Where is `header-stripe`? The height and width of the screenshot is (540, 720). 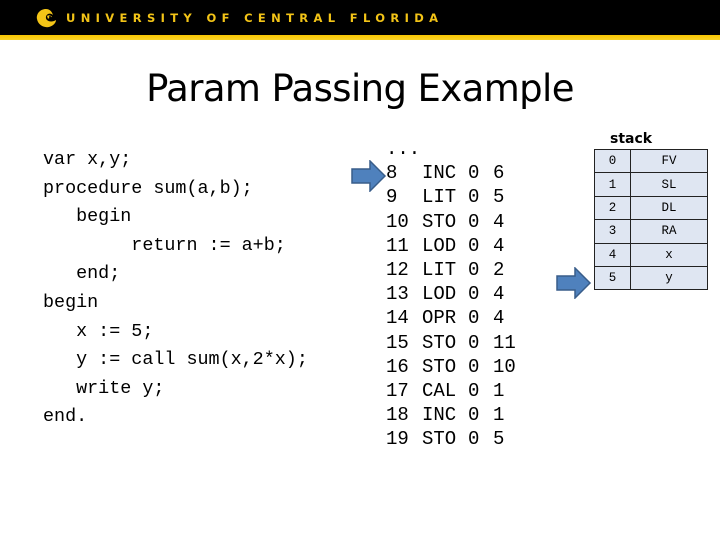
header-stripe is located at coordinates (360, 37).